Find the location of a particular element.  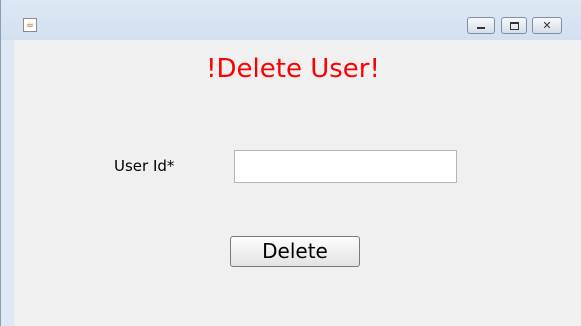

page-title: !Delete User! is located at coordinates (293, 69).